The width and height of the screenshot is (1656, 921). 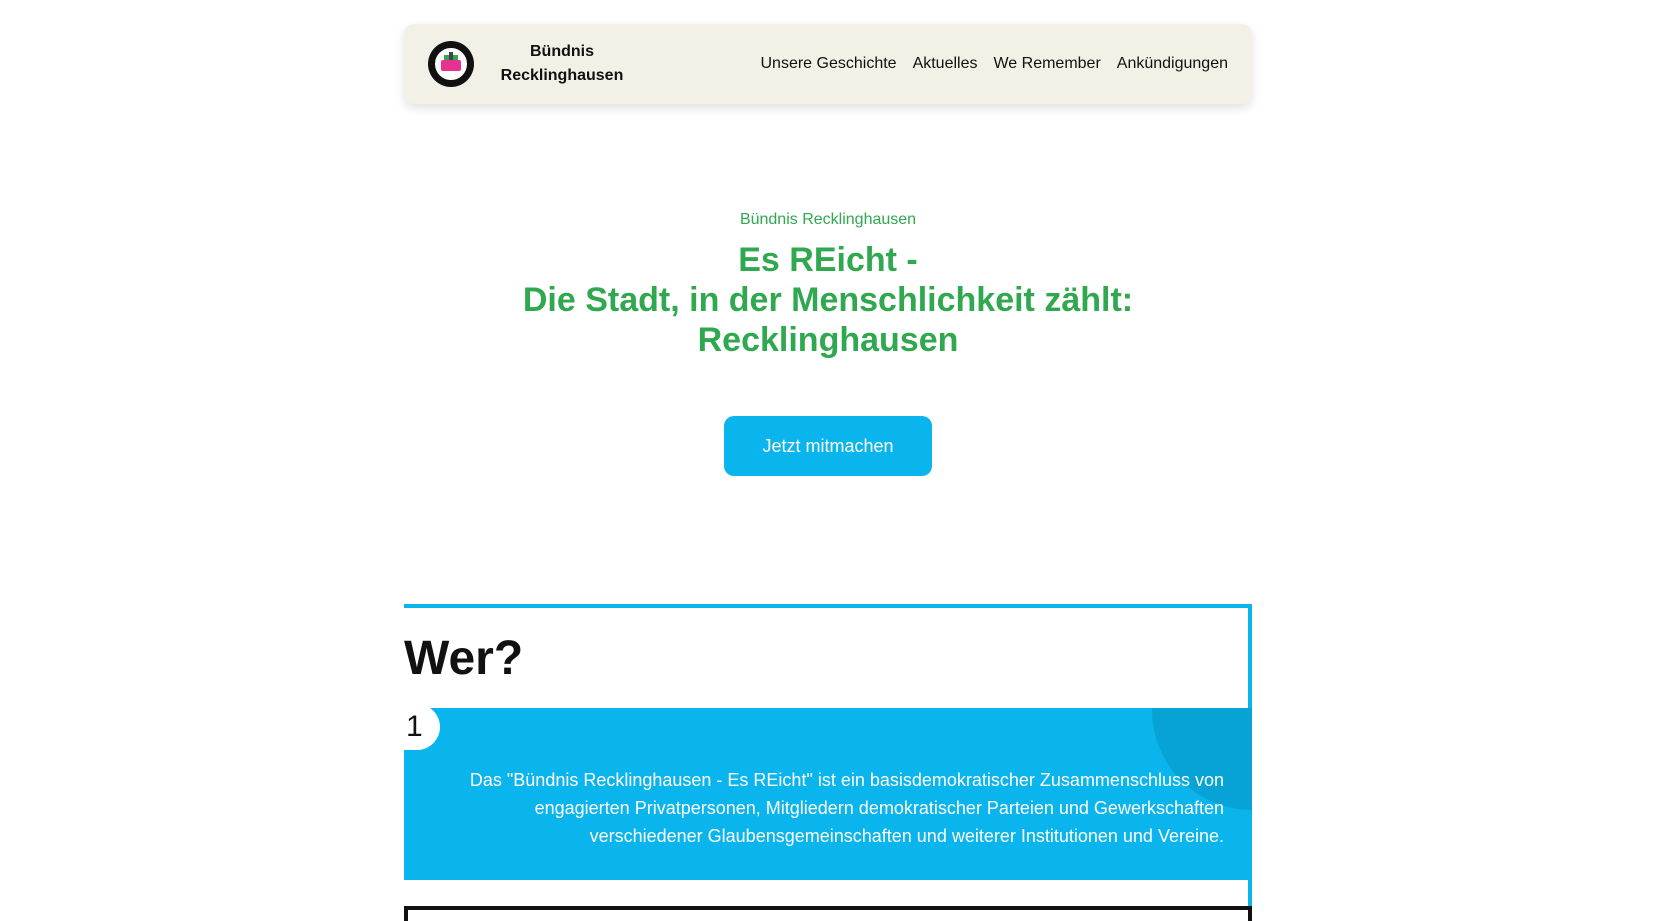 What do you see at coordinates (464, 658) in the screenshot?
I see `wer-heading: Wer?` at bounding box center [464, 658].